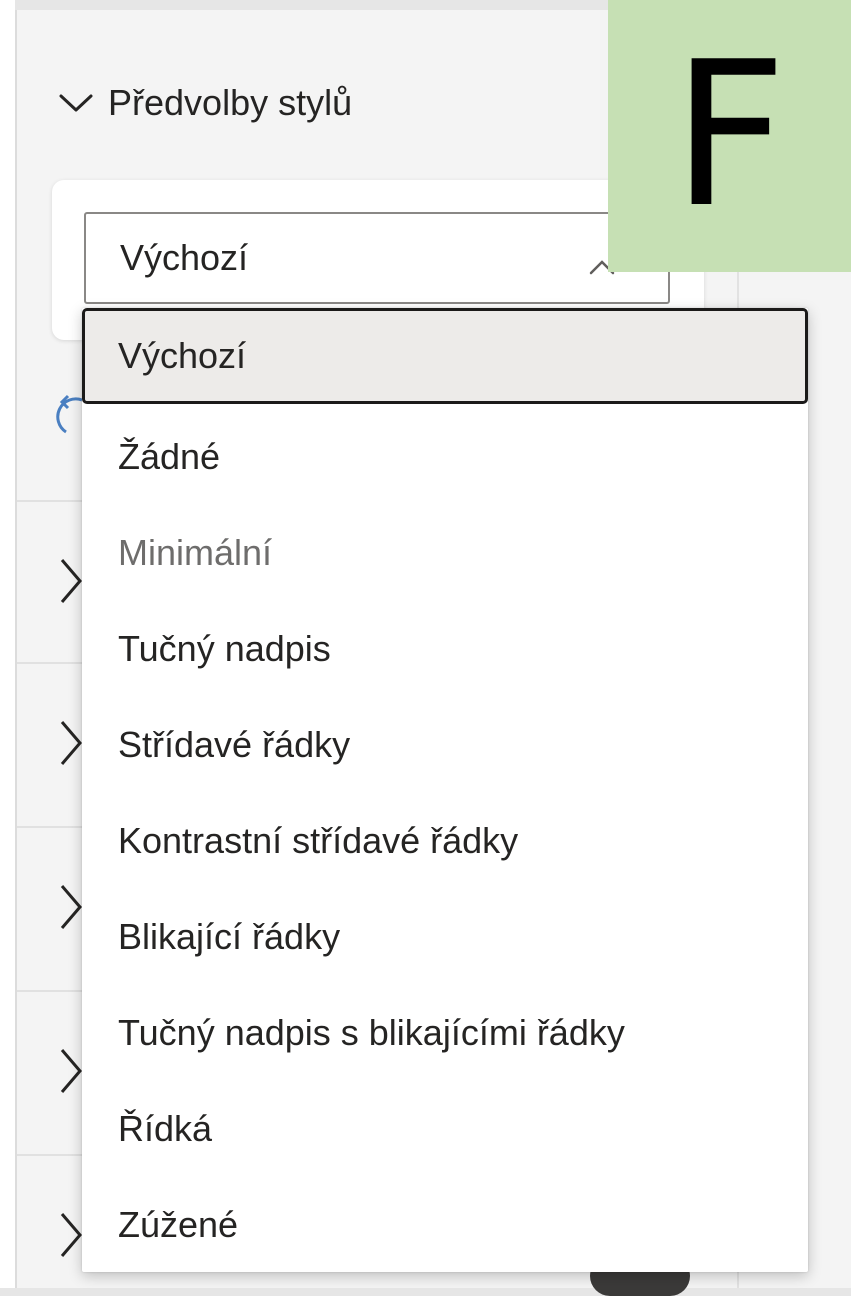 The image size is (851, 1296). What do you see at coordinates (445, 1129) in the screenshot?
I see `option-ridka: Řídká` at bounding box center [445, 1129].